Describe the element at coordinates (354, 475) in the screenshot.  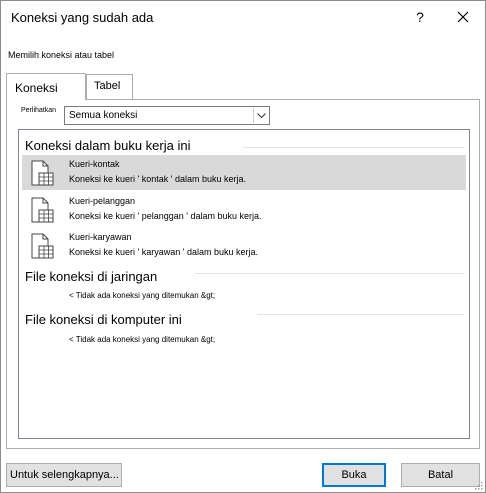
I see `open-button: Buka` at that location.